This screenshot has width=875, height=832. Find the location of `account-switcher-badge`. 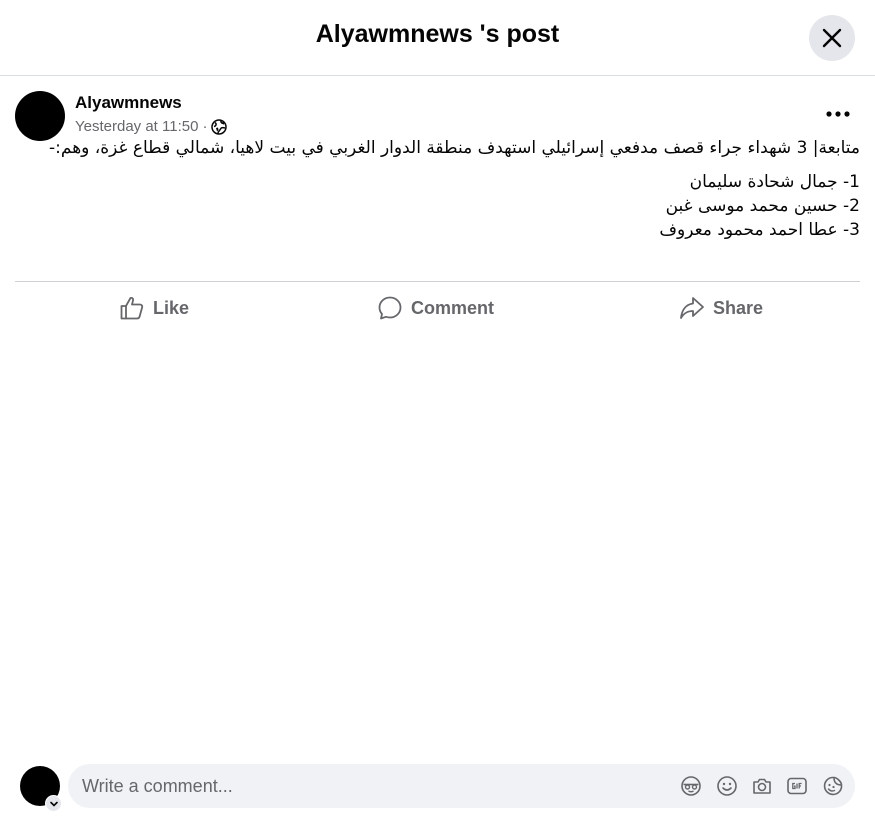

account-switcher-badge is located at coordinates (53, 803).